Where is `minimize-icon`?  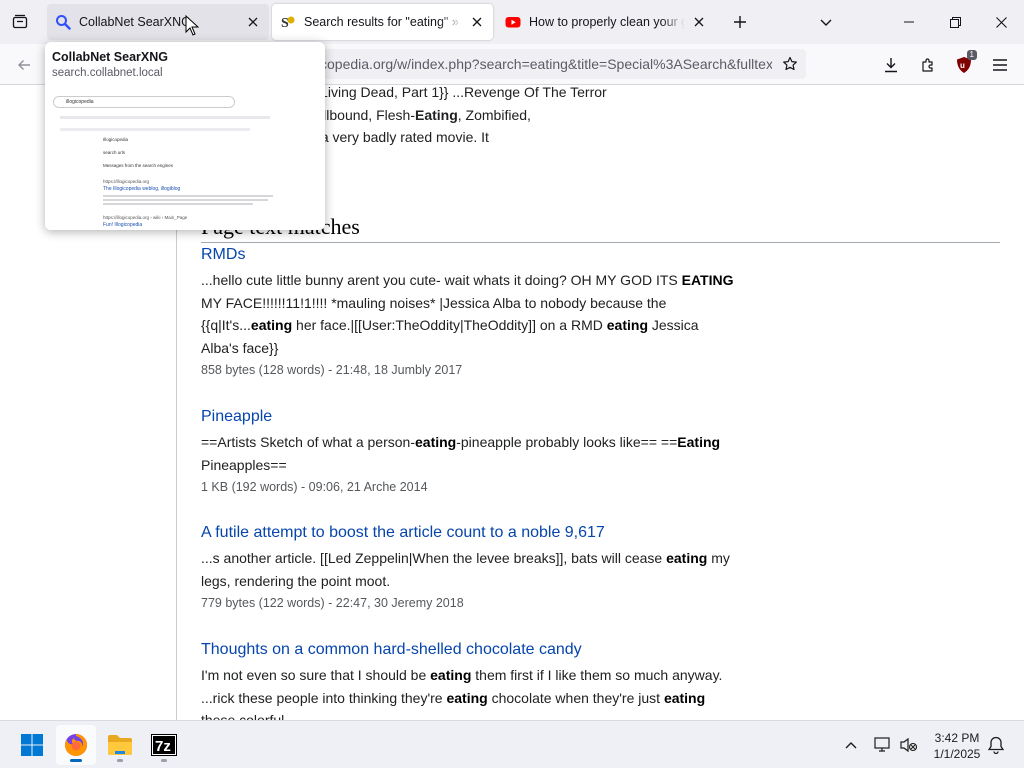 minimize-icon is located at coordinates (909, 22).